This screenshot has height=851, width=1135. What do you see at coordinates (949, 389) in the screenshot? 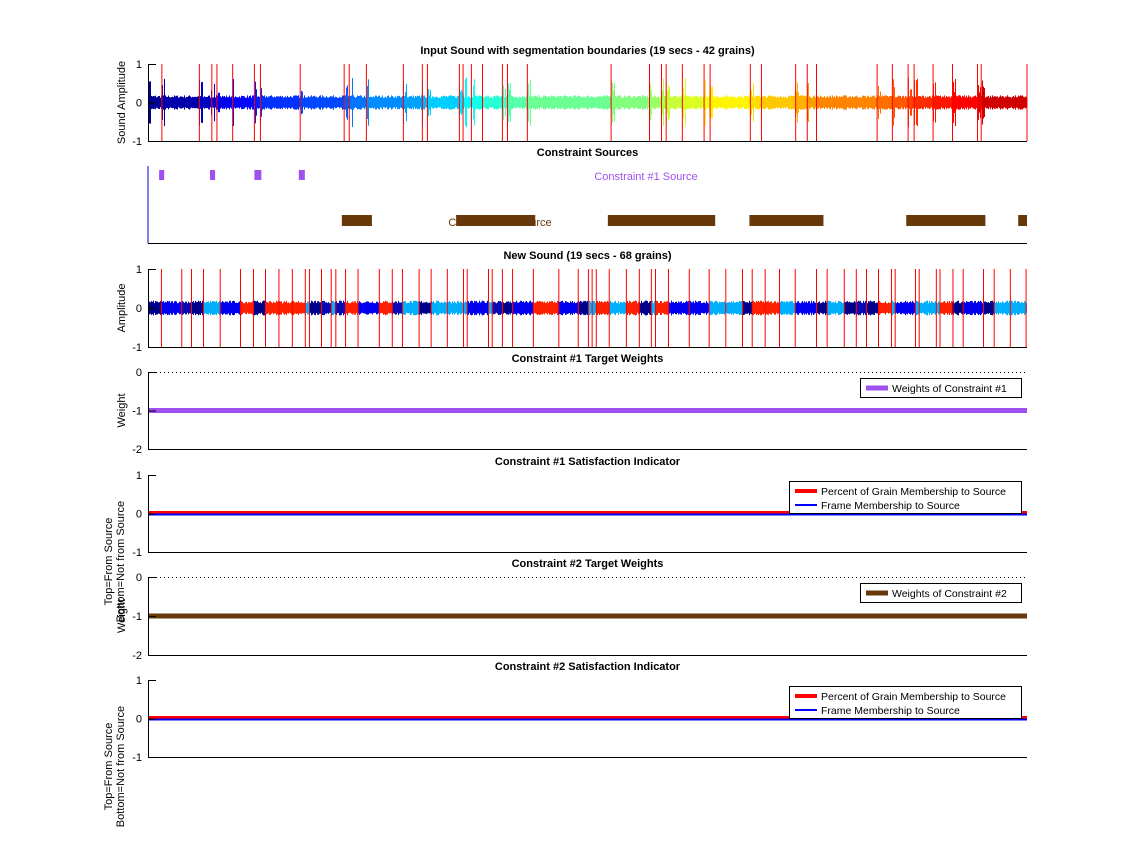
I see `legend-label: Weights of Constraint #1` at bounding box center [949, 389].